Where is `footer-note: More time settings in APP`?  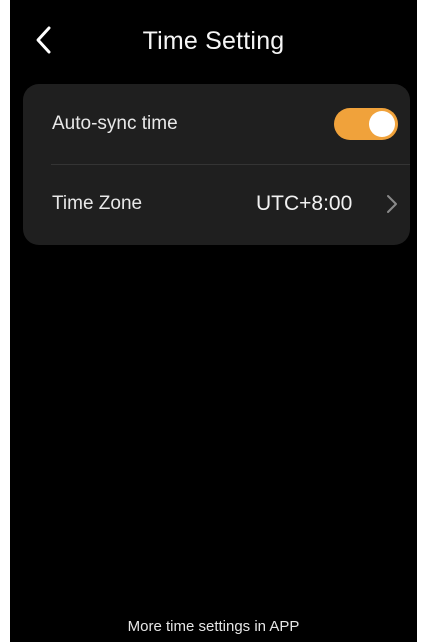 footer-note: More time settings in APP is located at coordinates (213, 626).